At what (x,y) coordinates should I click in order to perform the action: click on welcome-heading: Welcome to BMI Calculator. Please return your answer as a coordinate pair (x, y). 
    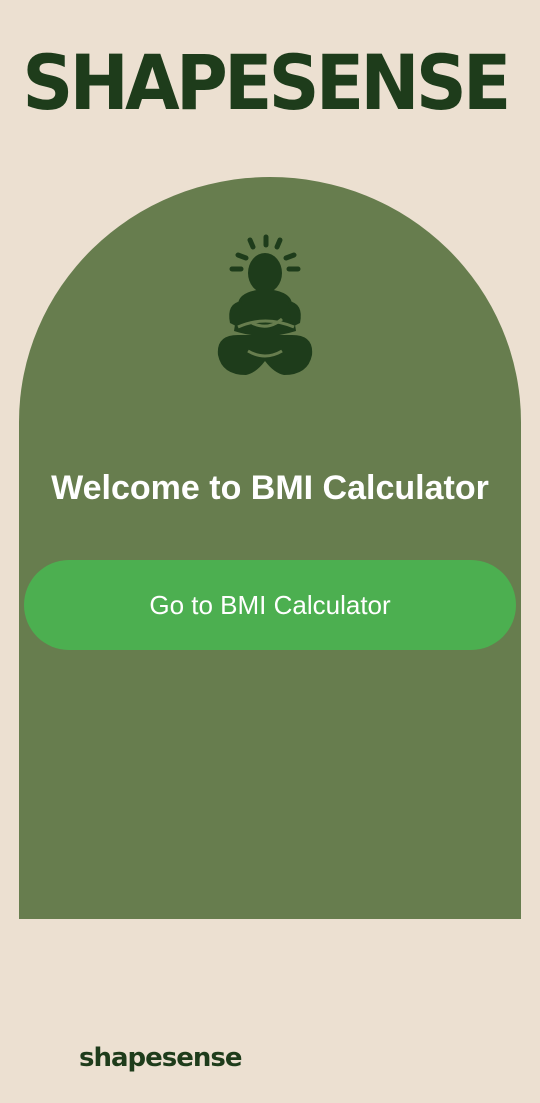
    Looking at the image, I should click on (270, 488).